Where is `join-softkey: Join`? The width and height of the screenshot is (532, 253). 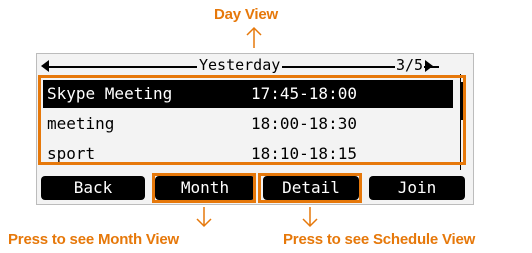
join-softkey: Join is located at coordinates (417, 188).